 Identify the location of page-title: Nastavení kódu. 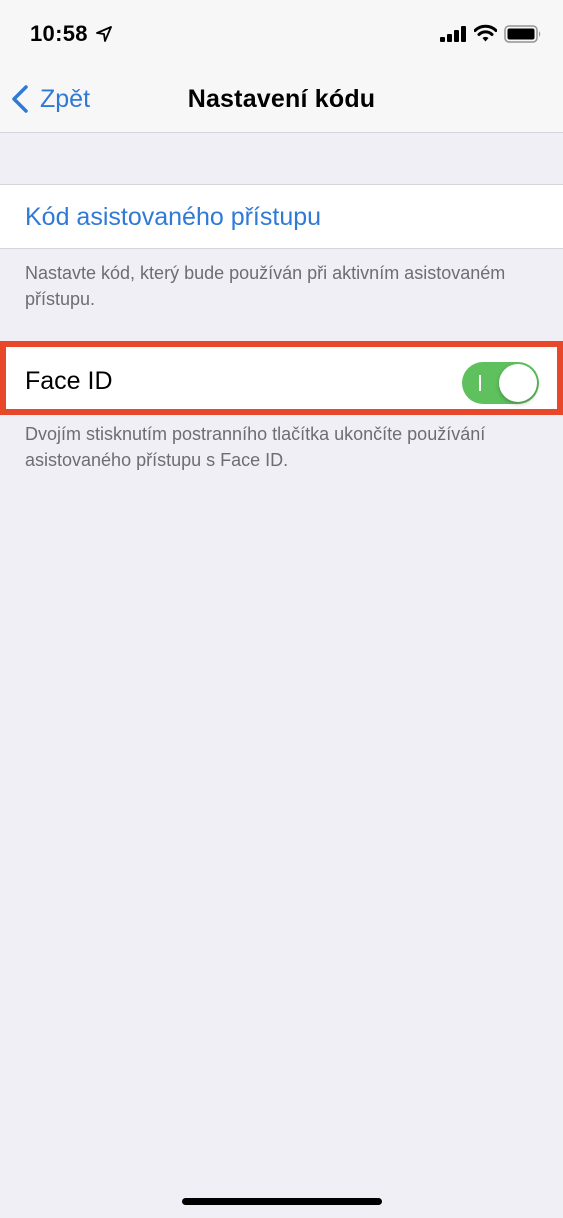
(281, 99).